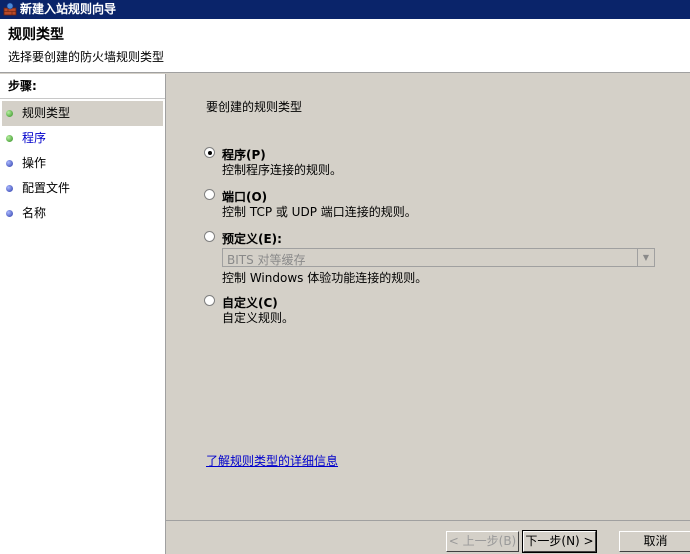 This screenshot has height=554, width=690. What do you see at coordinates (345, 46) in the screenshot?
I see `page-header: 规则类型 选择要创建的防火墙规则类型` at bounding box center [345, 46].